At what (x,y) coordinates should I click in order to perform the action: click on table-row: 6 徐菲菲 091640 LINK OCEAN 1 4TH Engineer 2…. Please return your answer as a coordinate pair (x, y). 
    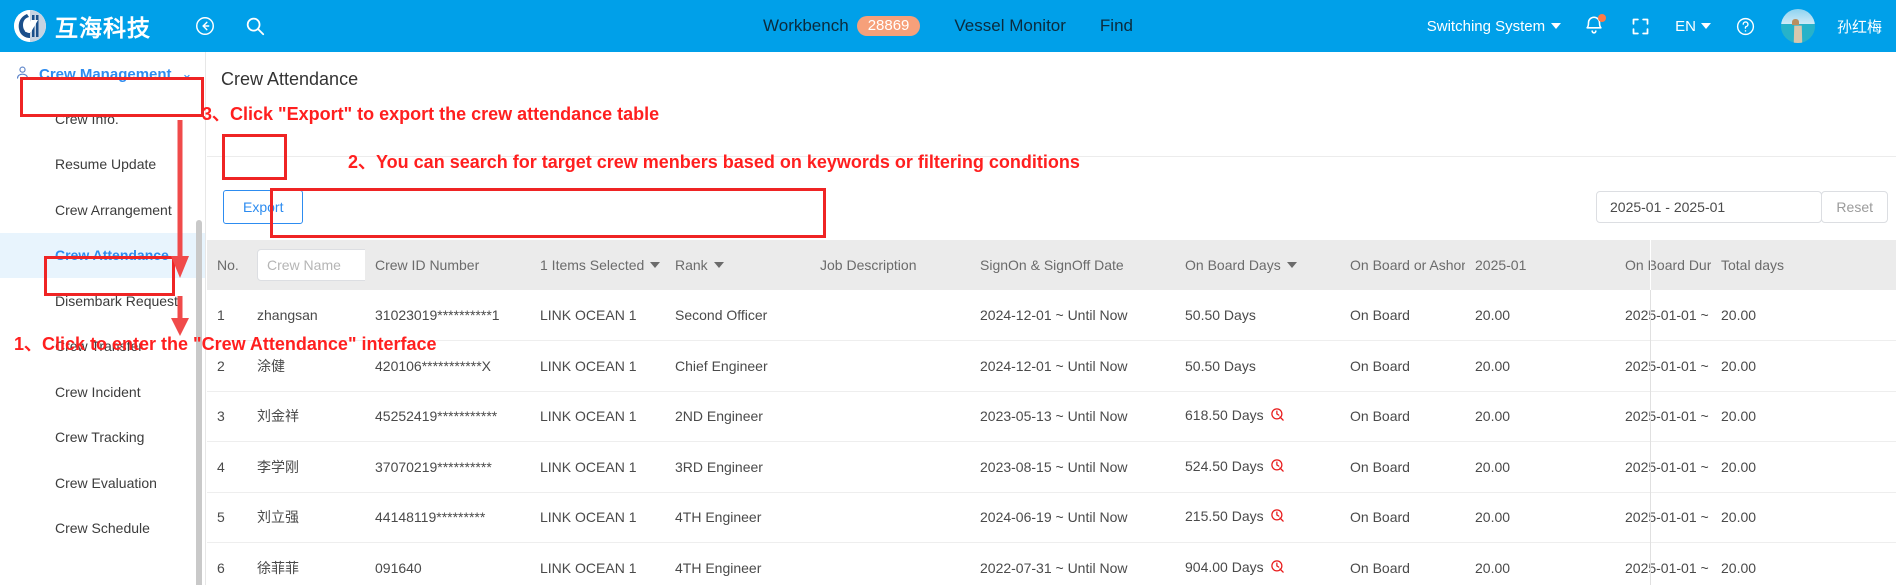
    Looking at the image, I should click on (1051, 563).